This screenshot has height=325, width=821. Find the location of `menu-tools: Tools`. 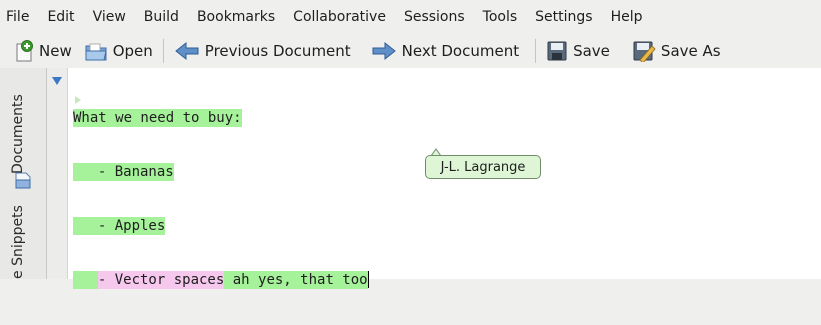

menu-tools: Tools is located at coordinates (500, 17).